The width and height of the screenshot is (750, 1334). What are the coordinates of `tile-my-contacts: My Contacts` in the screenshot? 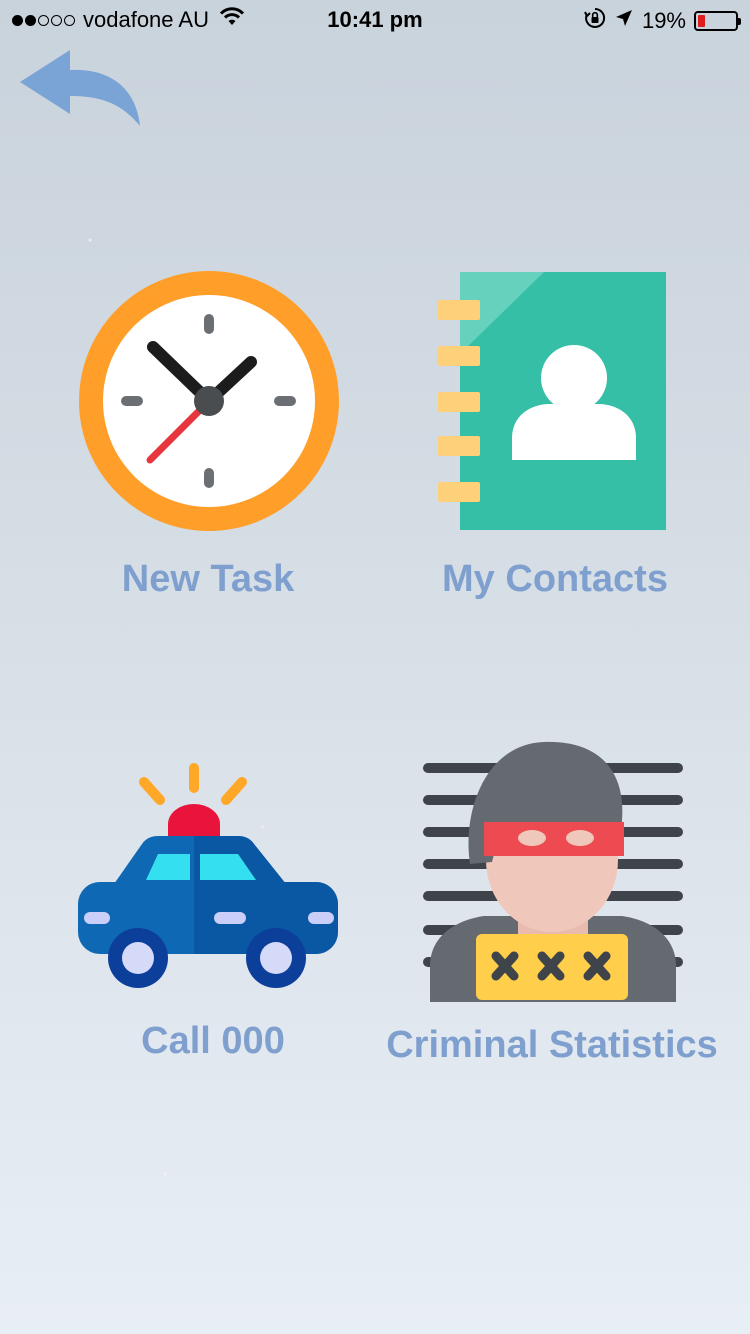 It's located at (555, 440).